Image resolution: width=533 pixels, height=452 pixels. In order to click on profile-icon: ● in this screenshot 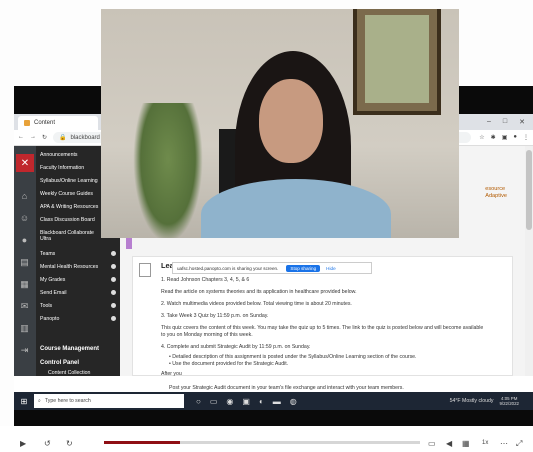, I will do `click(515, 137)`.